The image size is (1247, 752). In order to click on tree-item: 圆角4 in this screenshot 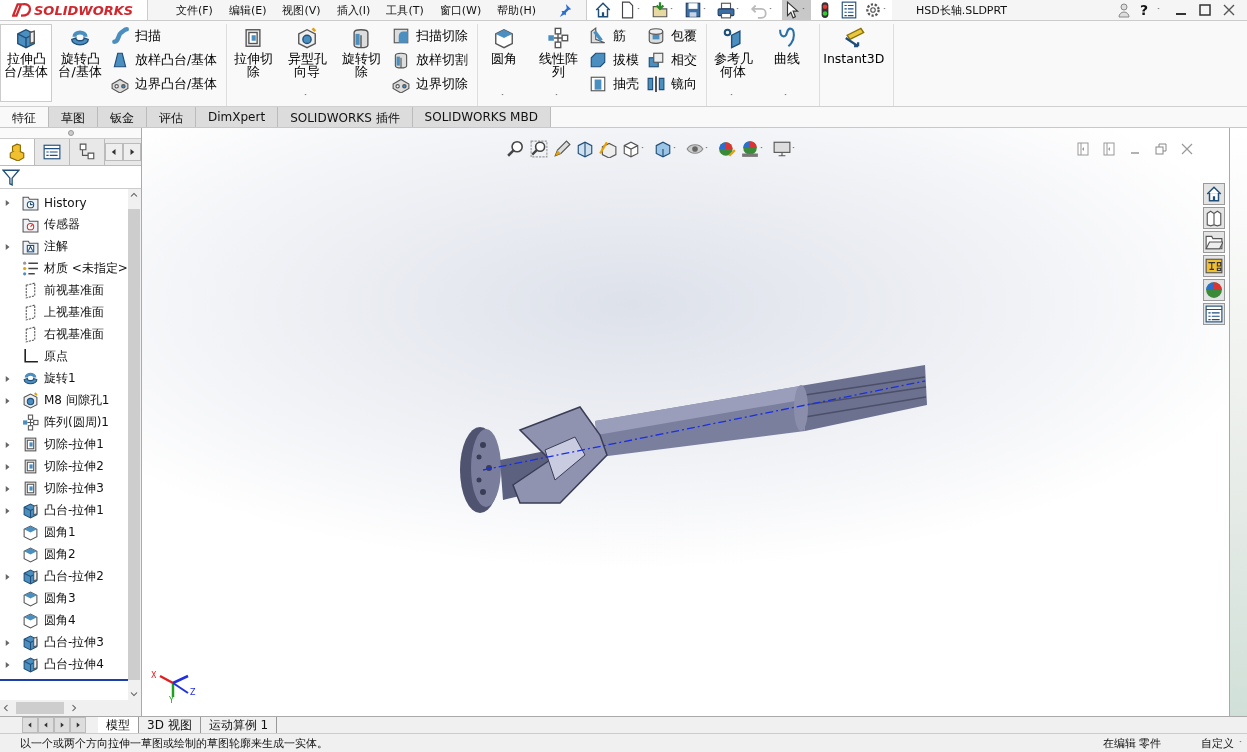, I will do `click(60, 621)`.